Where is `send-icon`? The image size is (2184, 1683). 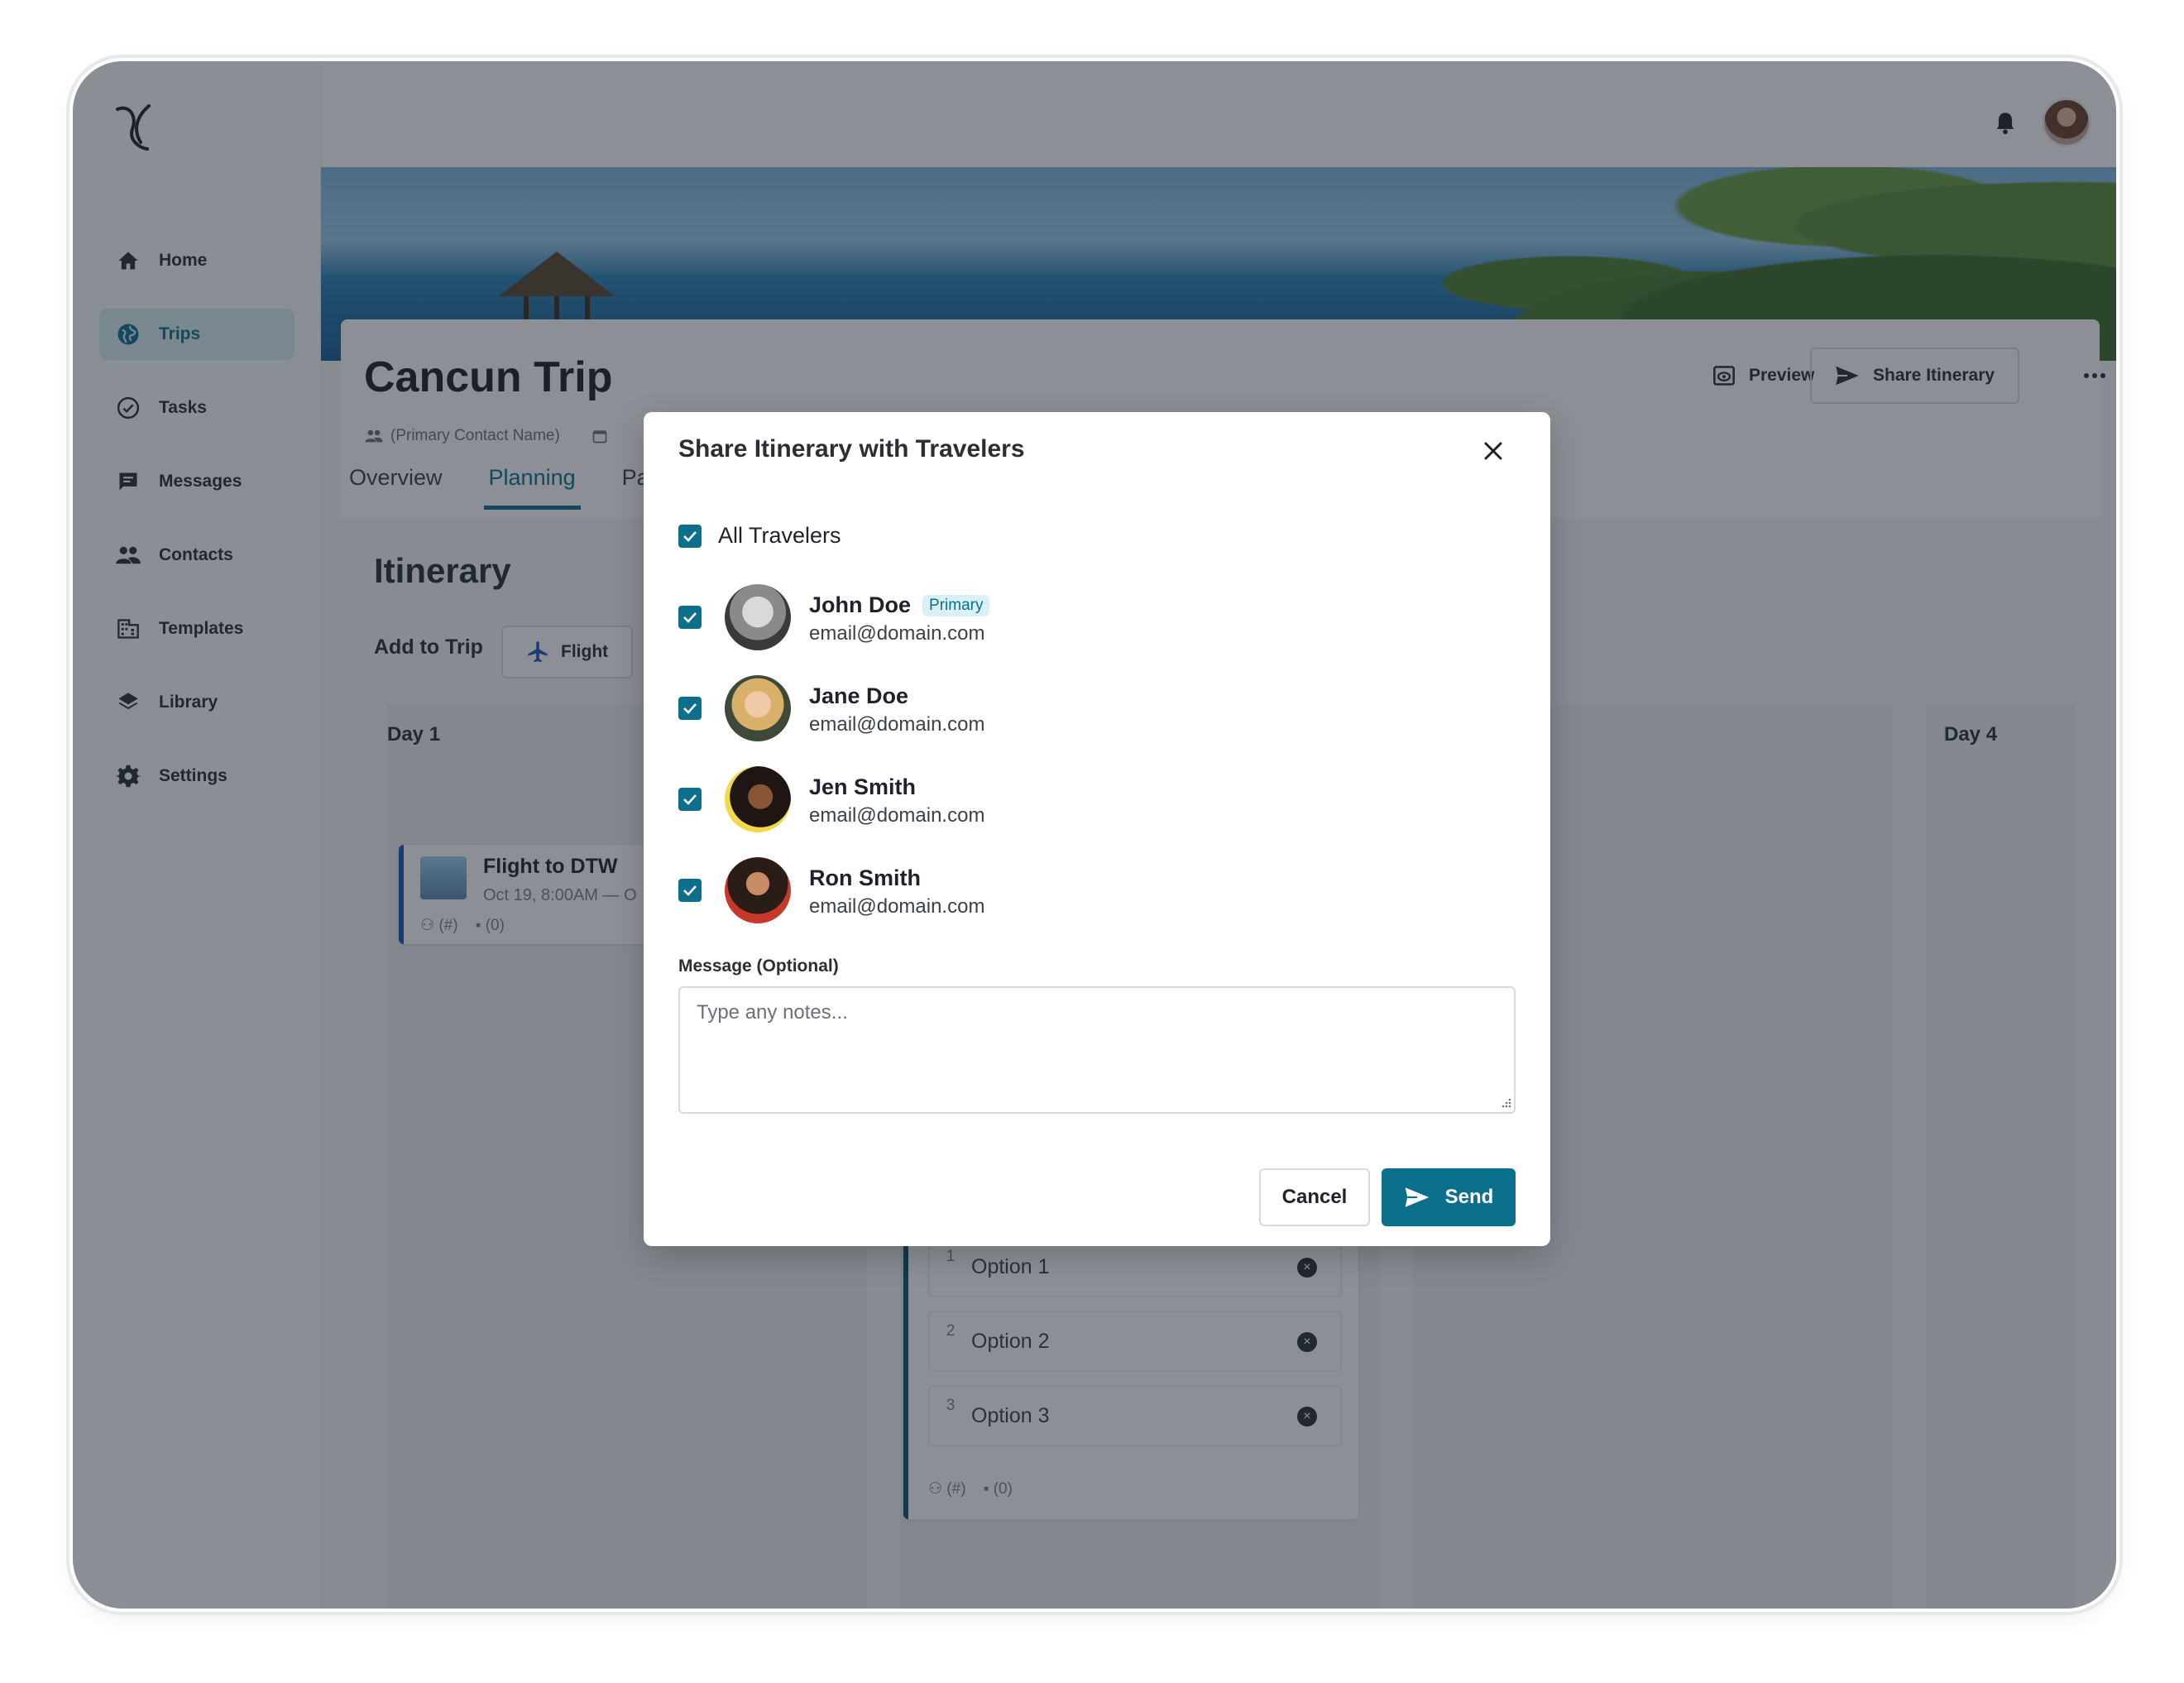
send-icon is located at coordinates (1417, 1197).